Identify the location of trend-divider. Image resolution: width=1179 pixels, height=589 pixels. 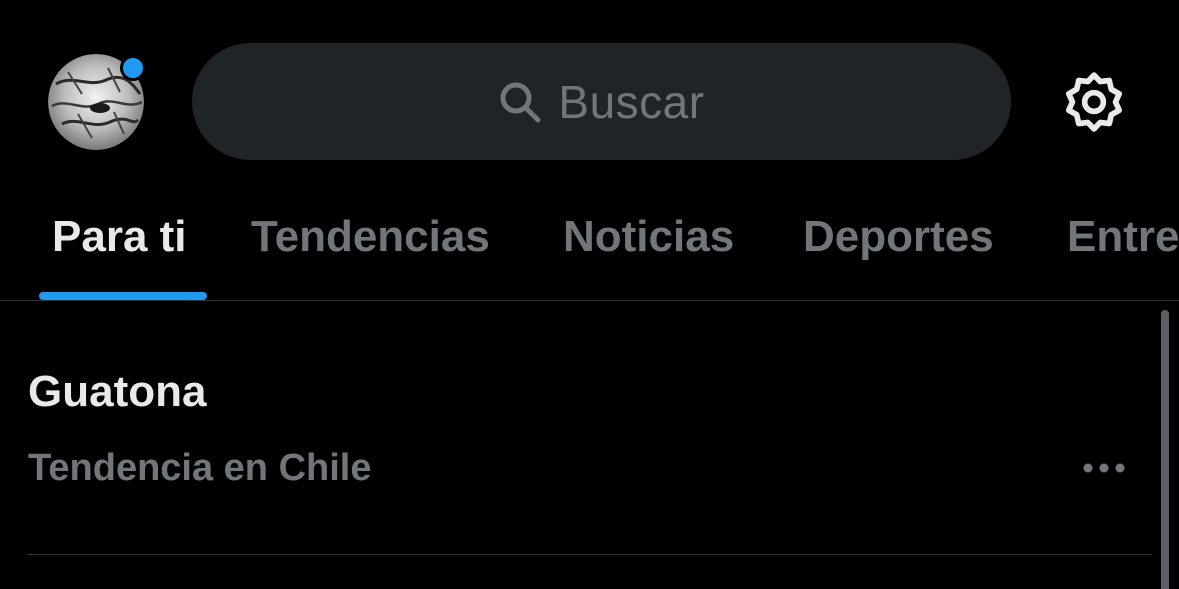
(589, 554).